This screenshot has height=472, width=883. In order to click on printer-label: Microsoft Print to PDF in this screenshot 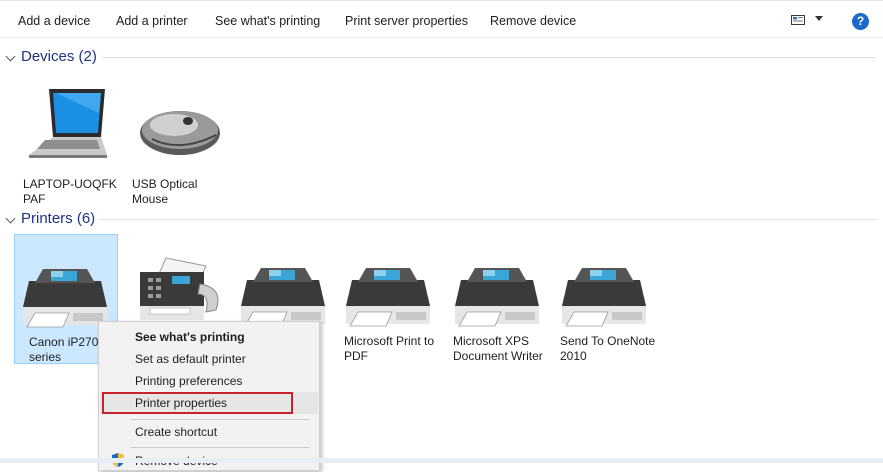, I will do `click(389, 348)`.